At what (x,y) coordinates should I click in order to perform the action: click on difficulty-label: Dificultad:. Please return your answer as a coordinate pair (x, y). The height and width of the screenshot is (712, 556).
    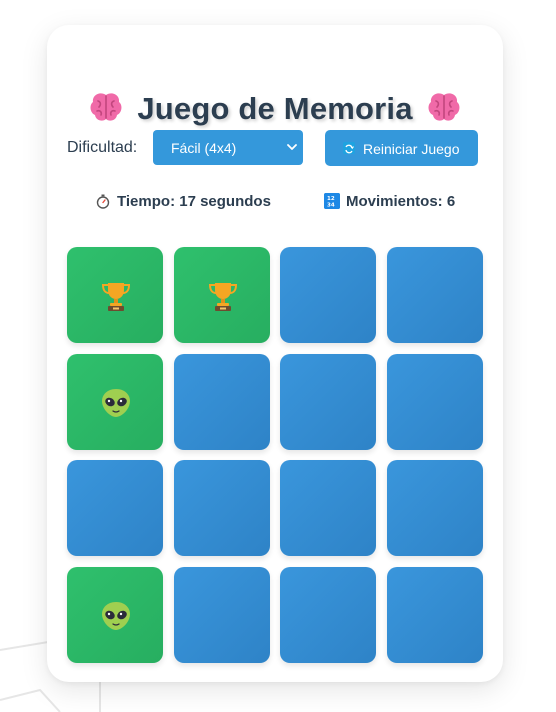
    Looking at the image, I should click on (102, 147).